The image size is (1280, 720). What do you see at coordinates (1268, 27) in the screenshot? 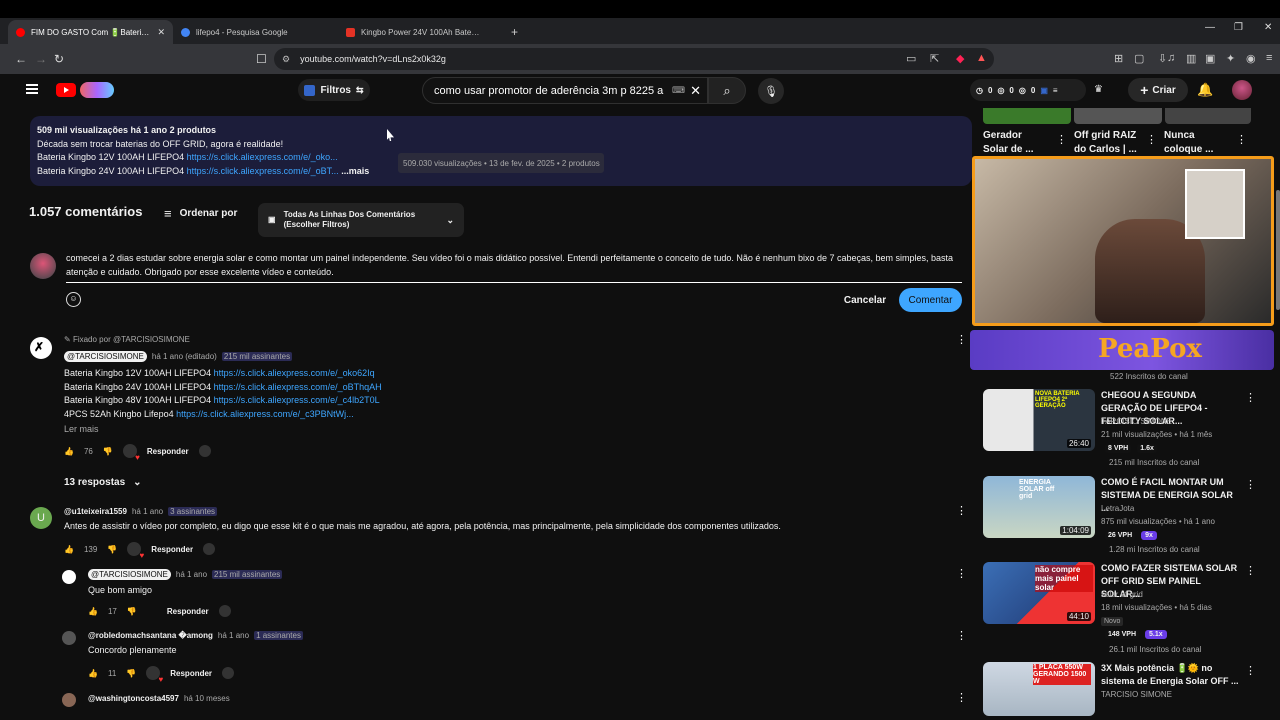
I see `close-window-icon: ✕` at bounding box center [1268, 27].